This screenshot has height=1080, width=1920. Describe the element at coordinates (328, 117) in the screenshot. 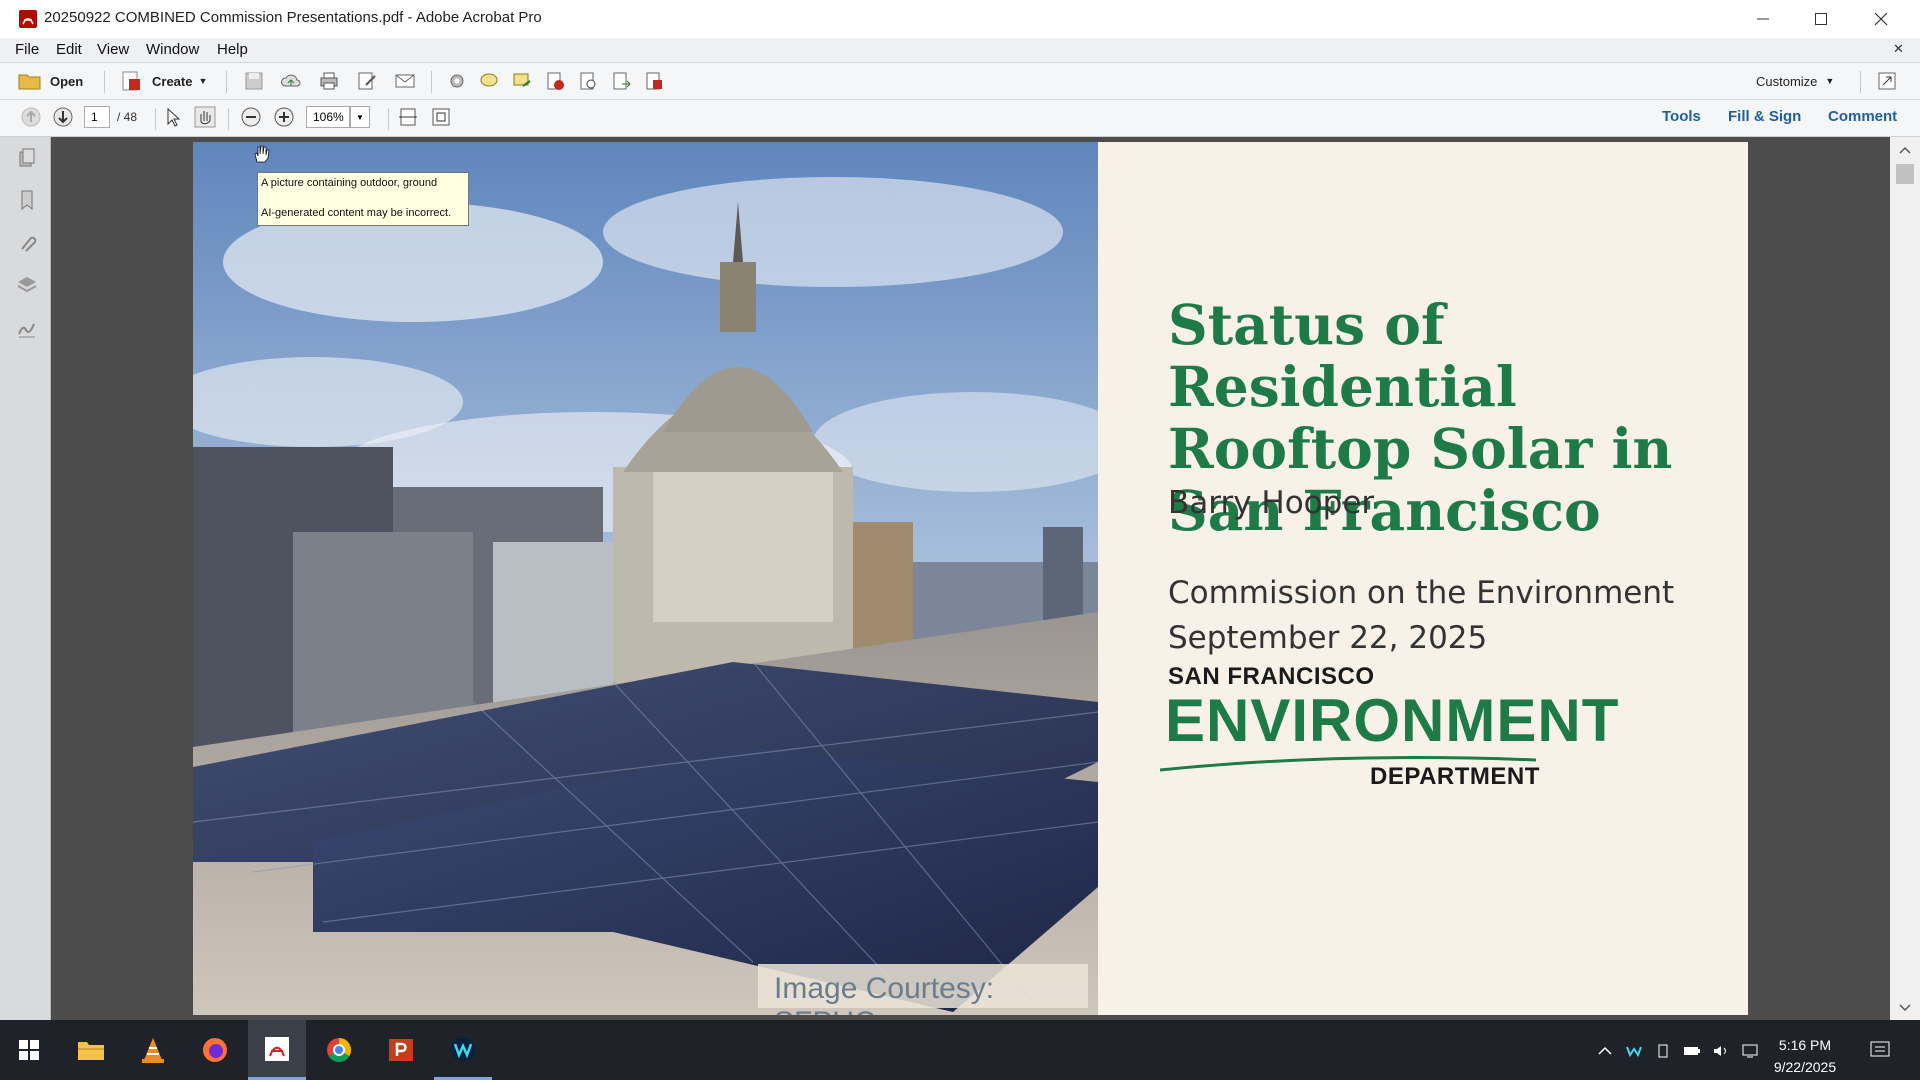

I see `zoom-level-input: 106%` at that location.